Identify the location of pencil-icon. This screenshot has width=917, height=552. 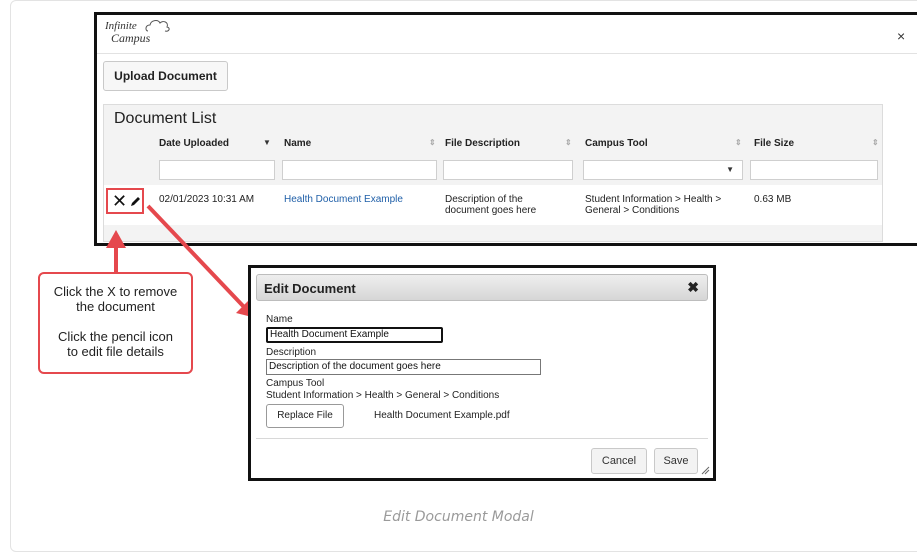
(135, 201).